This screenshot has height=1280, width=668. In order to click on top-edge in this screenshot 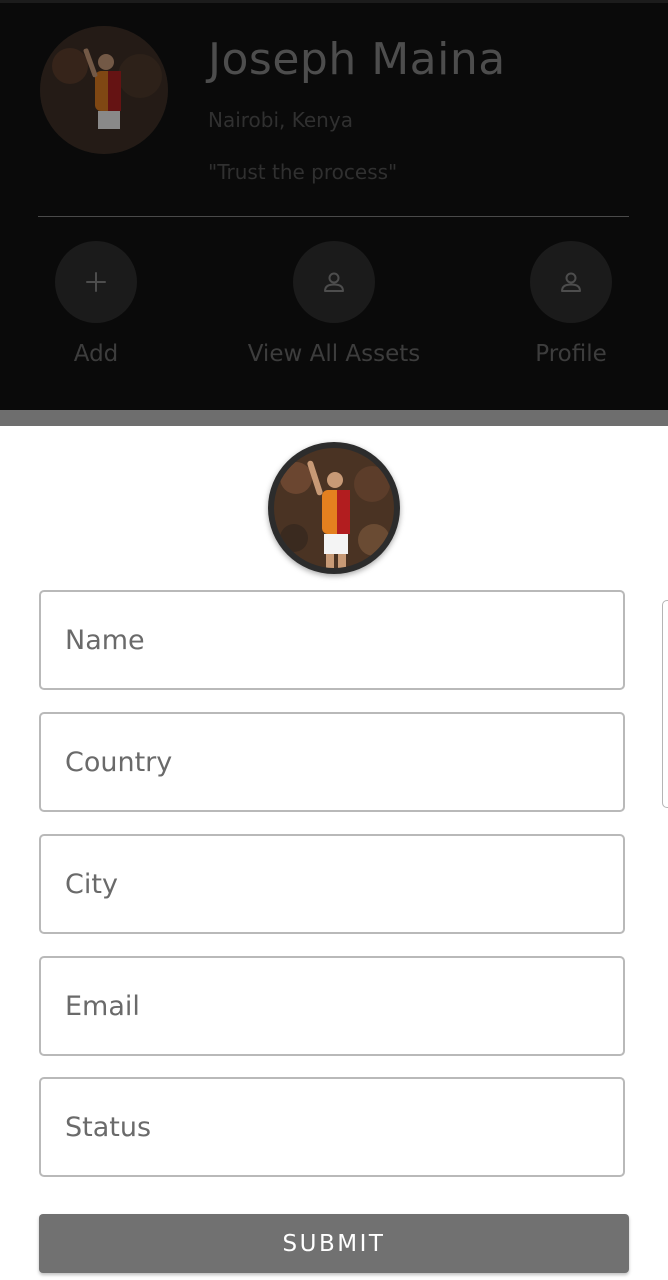, I will do `click(334, 1)`.